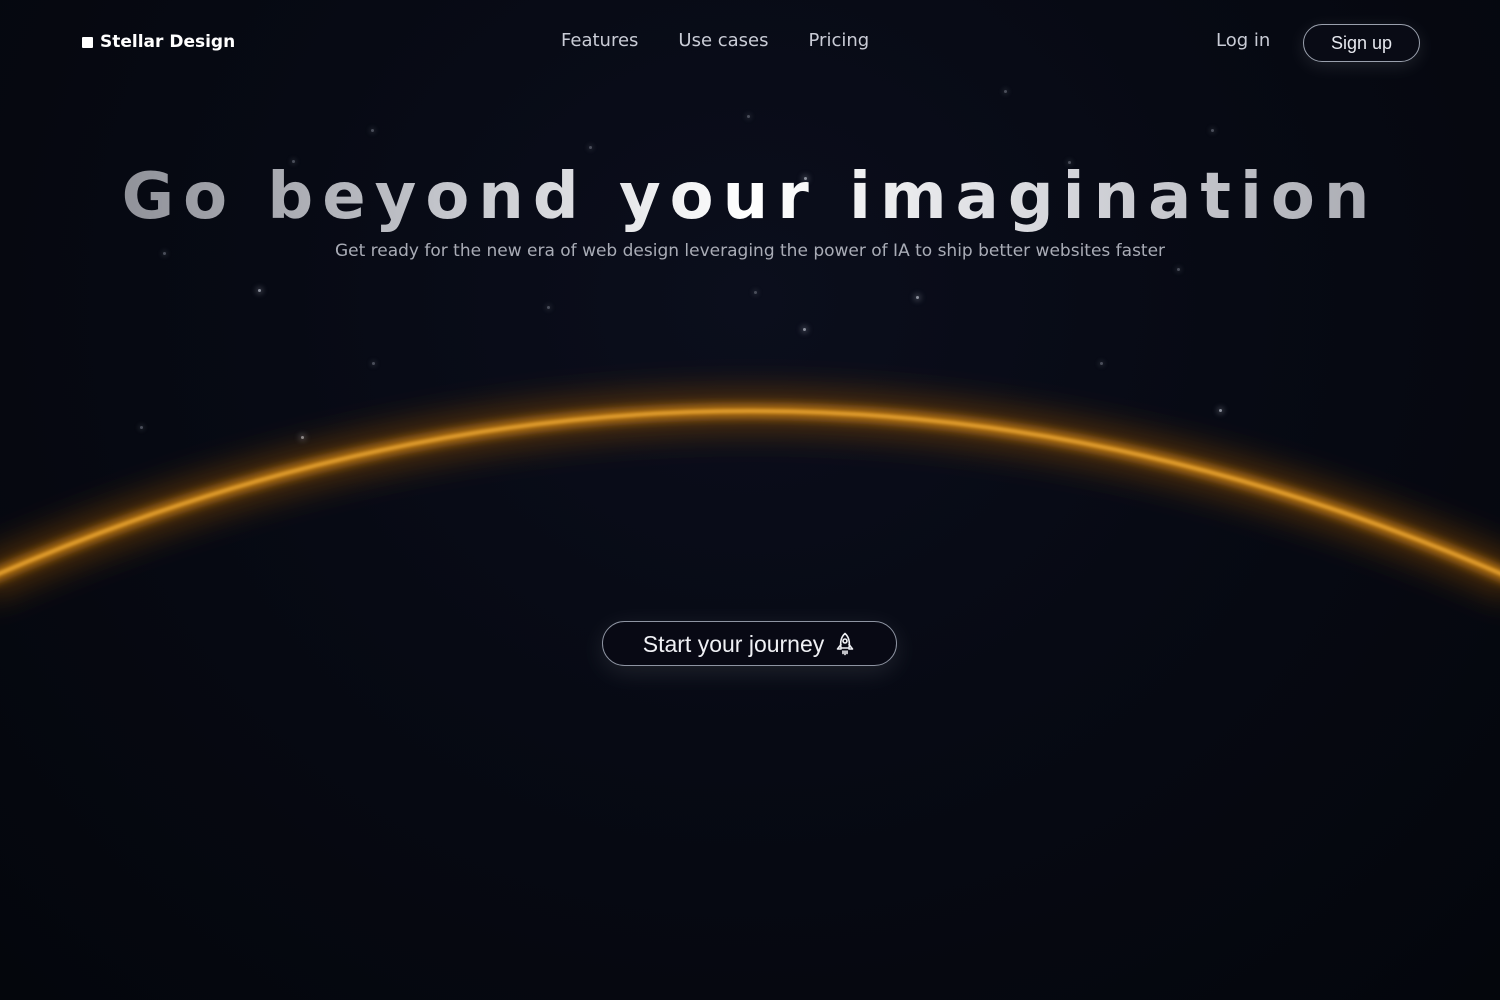  I want to click on cta-label: Start your journey, so click(733, 643).